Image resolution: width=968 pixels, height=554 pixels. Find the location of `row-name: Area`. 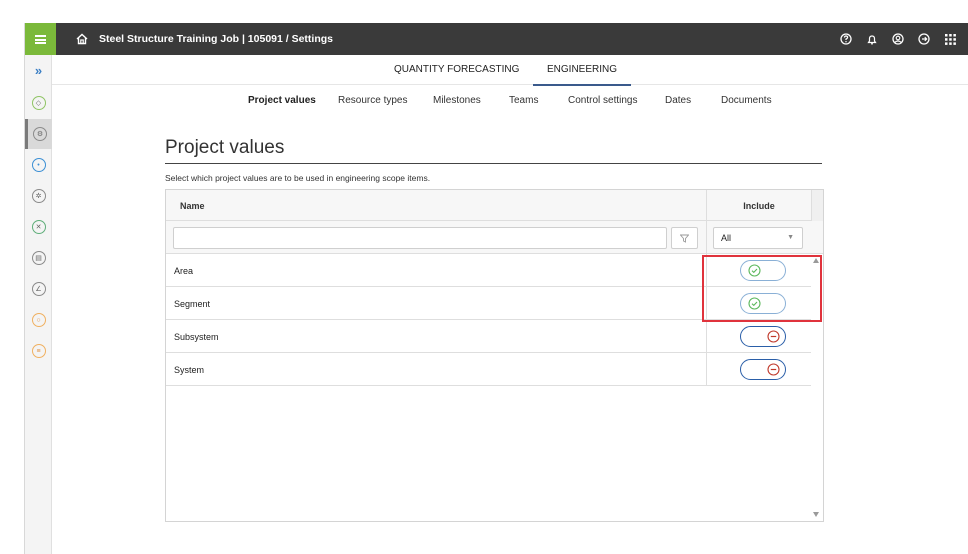

row-name: Area is located at coordinates (184, 271).